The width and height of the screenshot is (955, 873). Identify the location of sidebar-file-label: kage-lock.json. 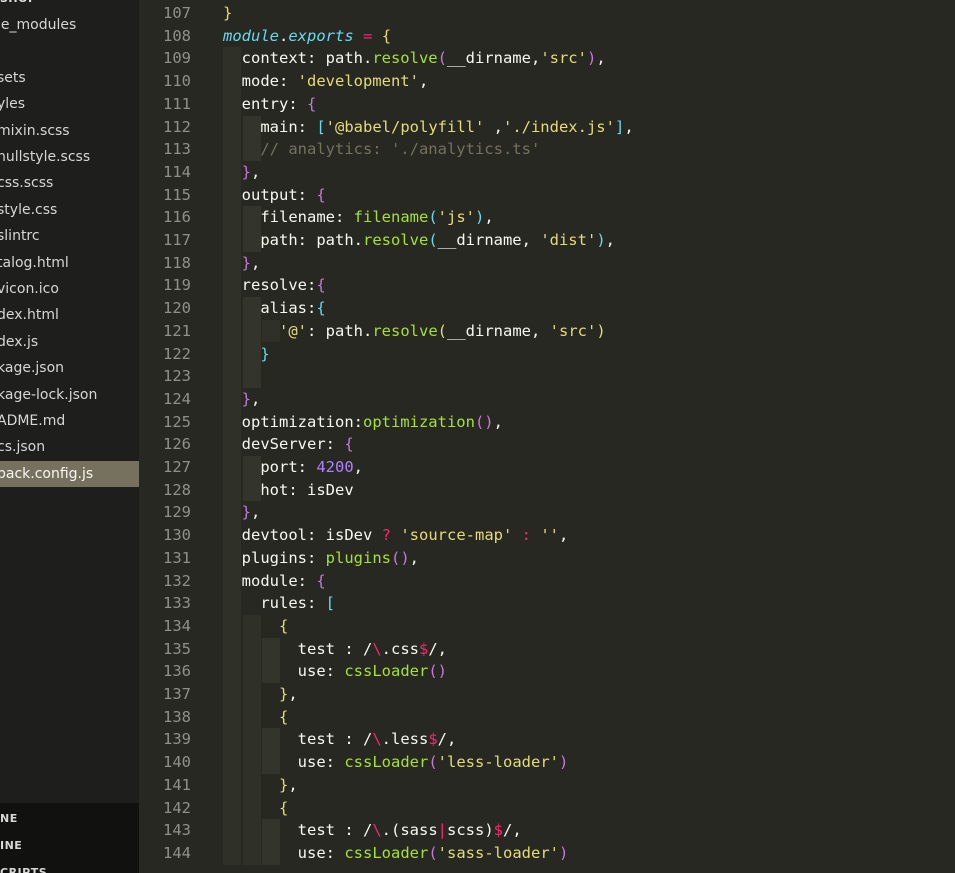
(49, 394).